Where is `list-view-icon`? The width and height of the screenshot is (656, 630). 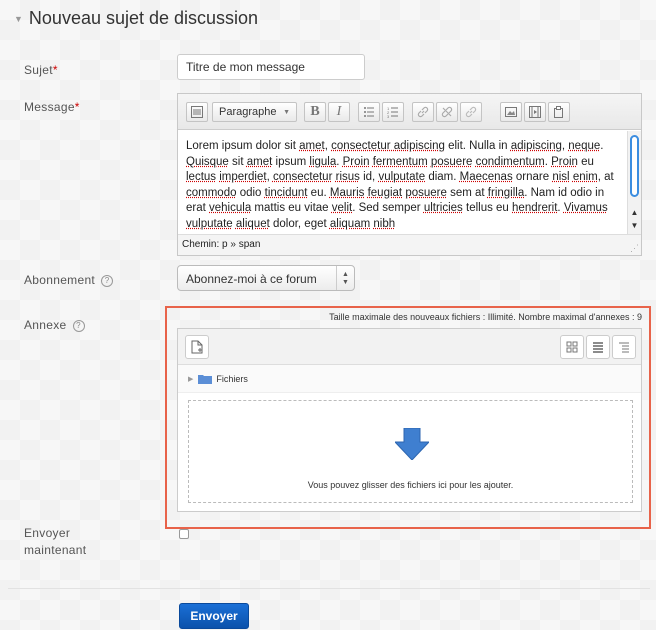
list-view-icon is located at coordinates (598, 347).